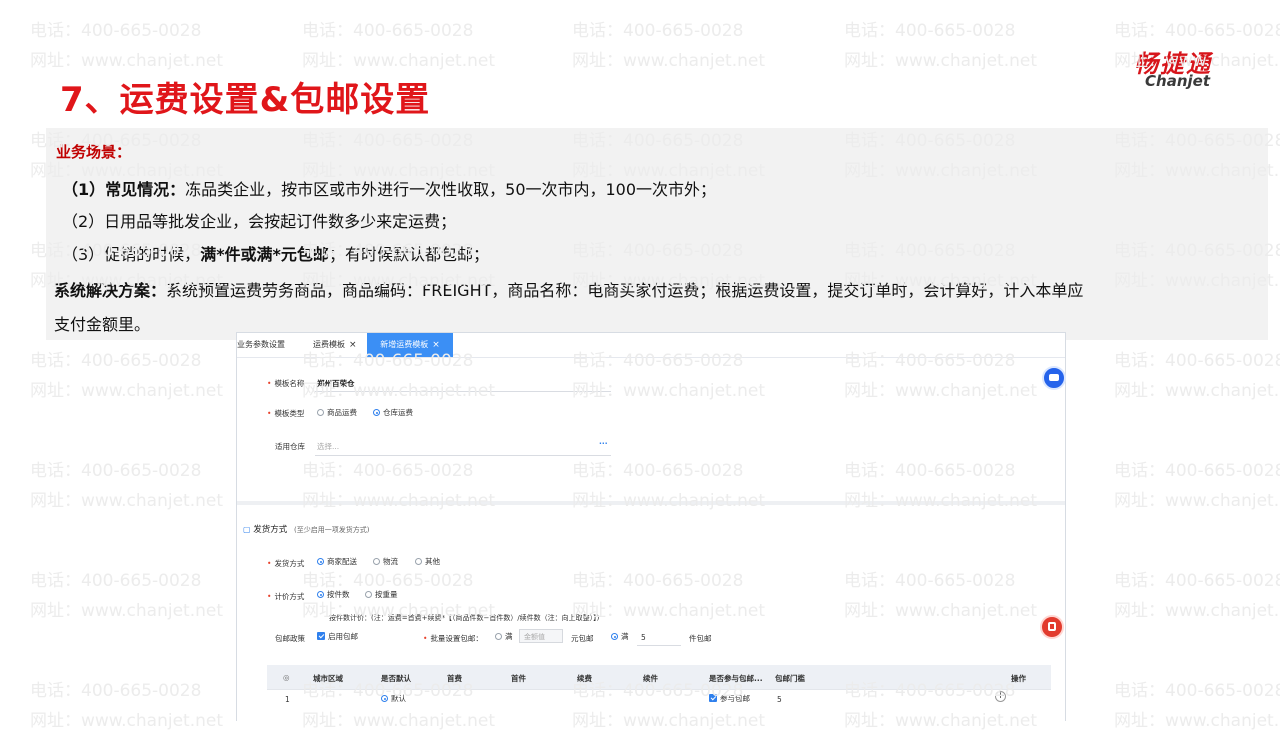  Describe the element at coordinates (541, 636) in the screenshot. I see `amount-input: 金额值` at that location.